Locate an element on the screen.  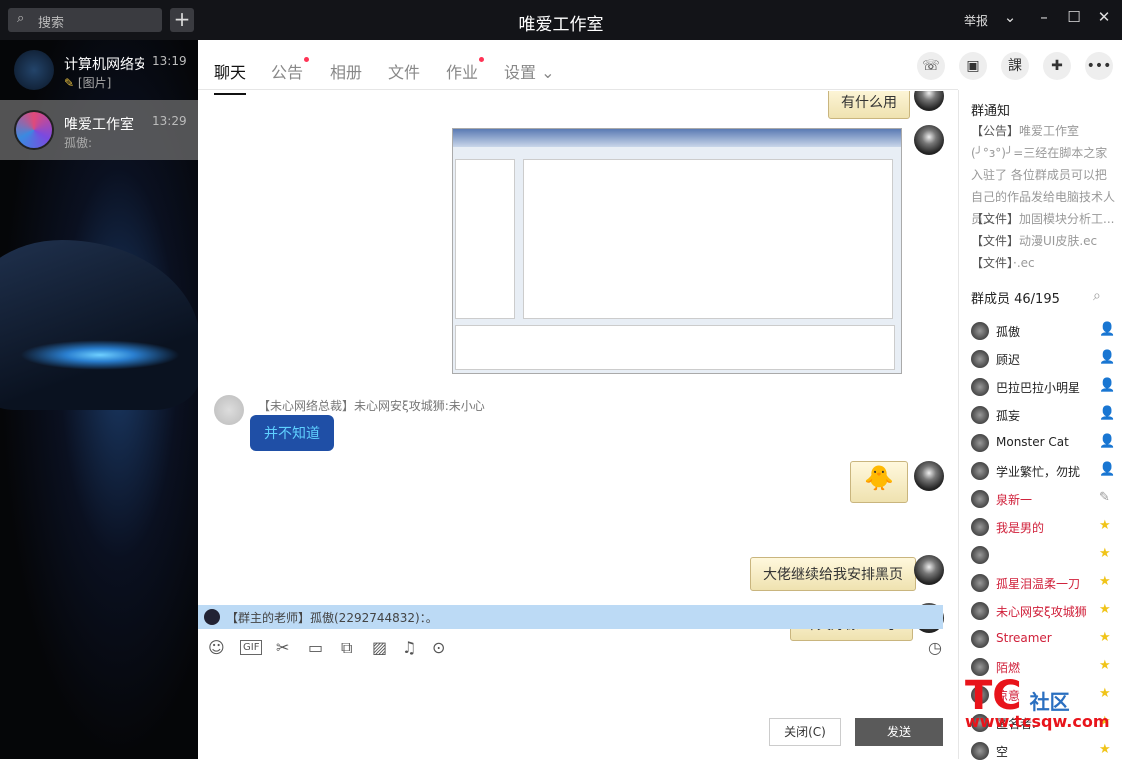
sticker-message: 🐥 is located at coordinates (879, 482).